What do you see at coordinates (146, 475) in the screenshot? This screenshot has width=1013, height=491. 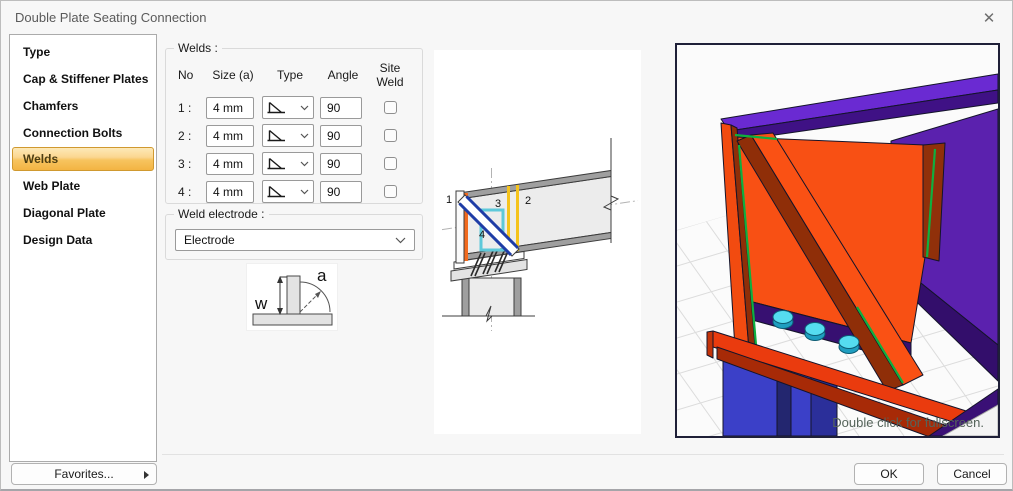 I see `flyout-arrow-icon` at bounding box center [146, 475].